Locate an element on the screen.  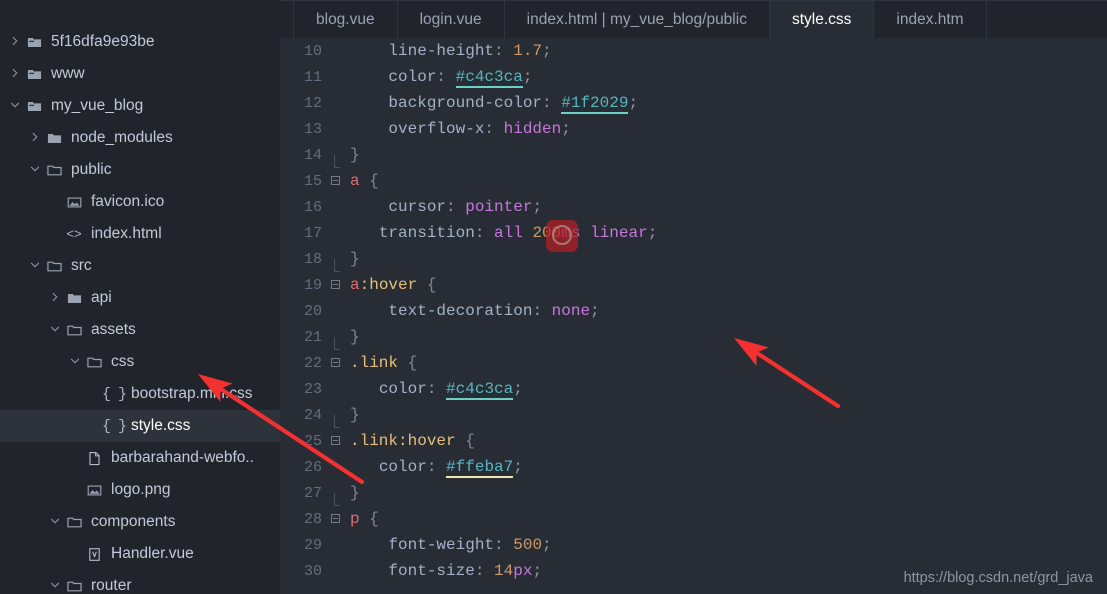
code-line: 28 p { is located at coordinates (693, 519).